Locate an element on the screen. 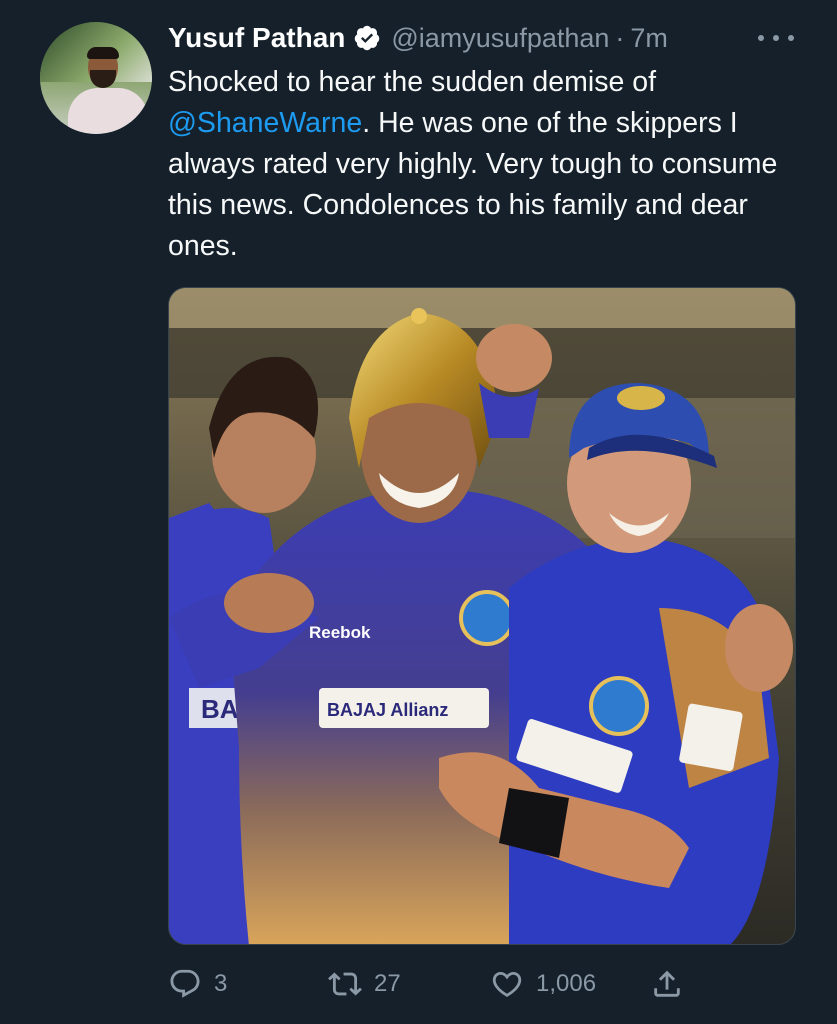 This screenshot has height=1024, width=837. photo-brand-text: Reebok is located at coordinates (340, 632).